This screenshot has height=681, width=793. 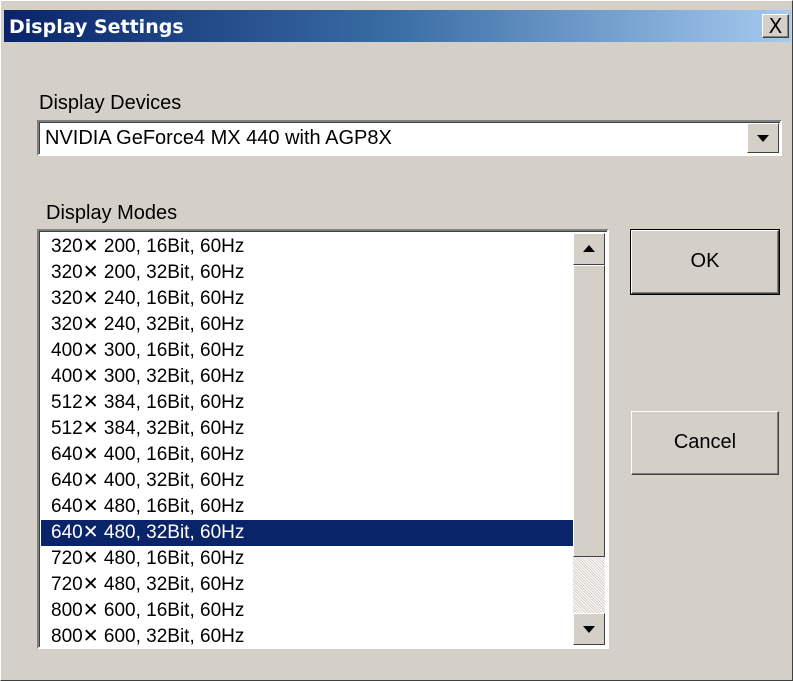 What do you see at coordinates (307, 273) in the screenshot?
I see `list-item: 320✕ 200, 32Bit, 60Hz` at bounding box center [307, 273].